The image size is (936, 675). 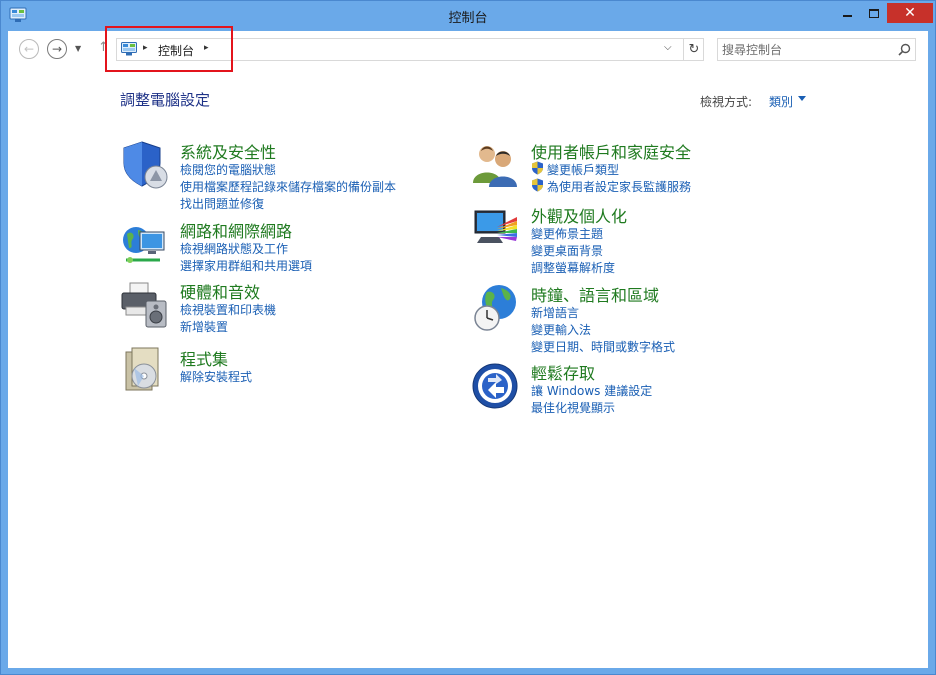 I want to click on link-change-theme: 變更佈景主題, so click(x=567, y=233).